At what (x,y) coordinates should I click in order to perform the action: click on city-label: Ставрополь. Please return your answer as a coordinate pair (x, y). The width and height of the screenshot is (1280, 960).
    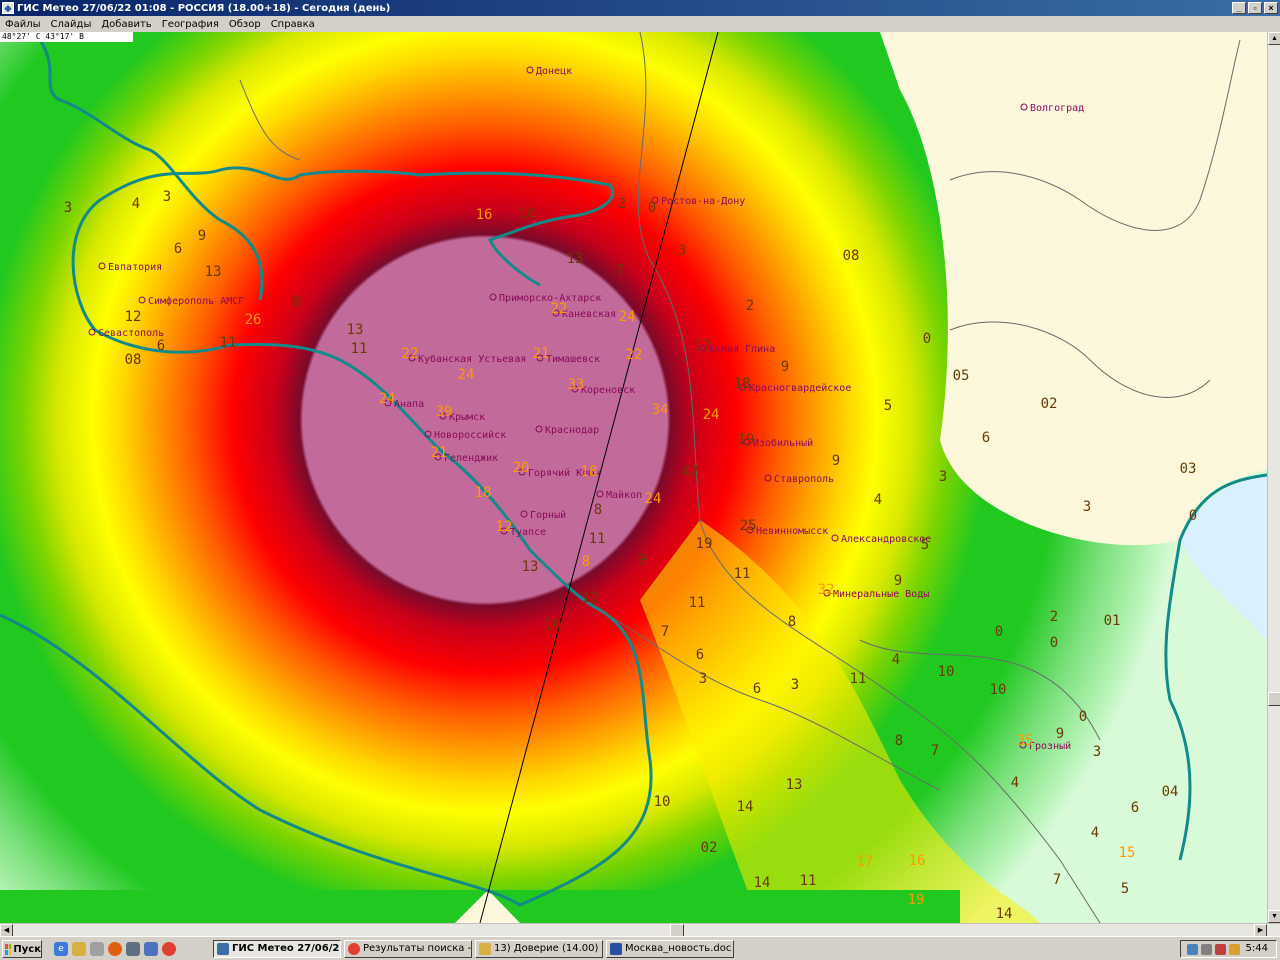
    Looking at the image, I should click on (804, 479).